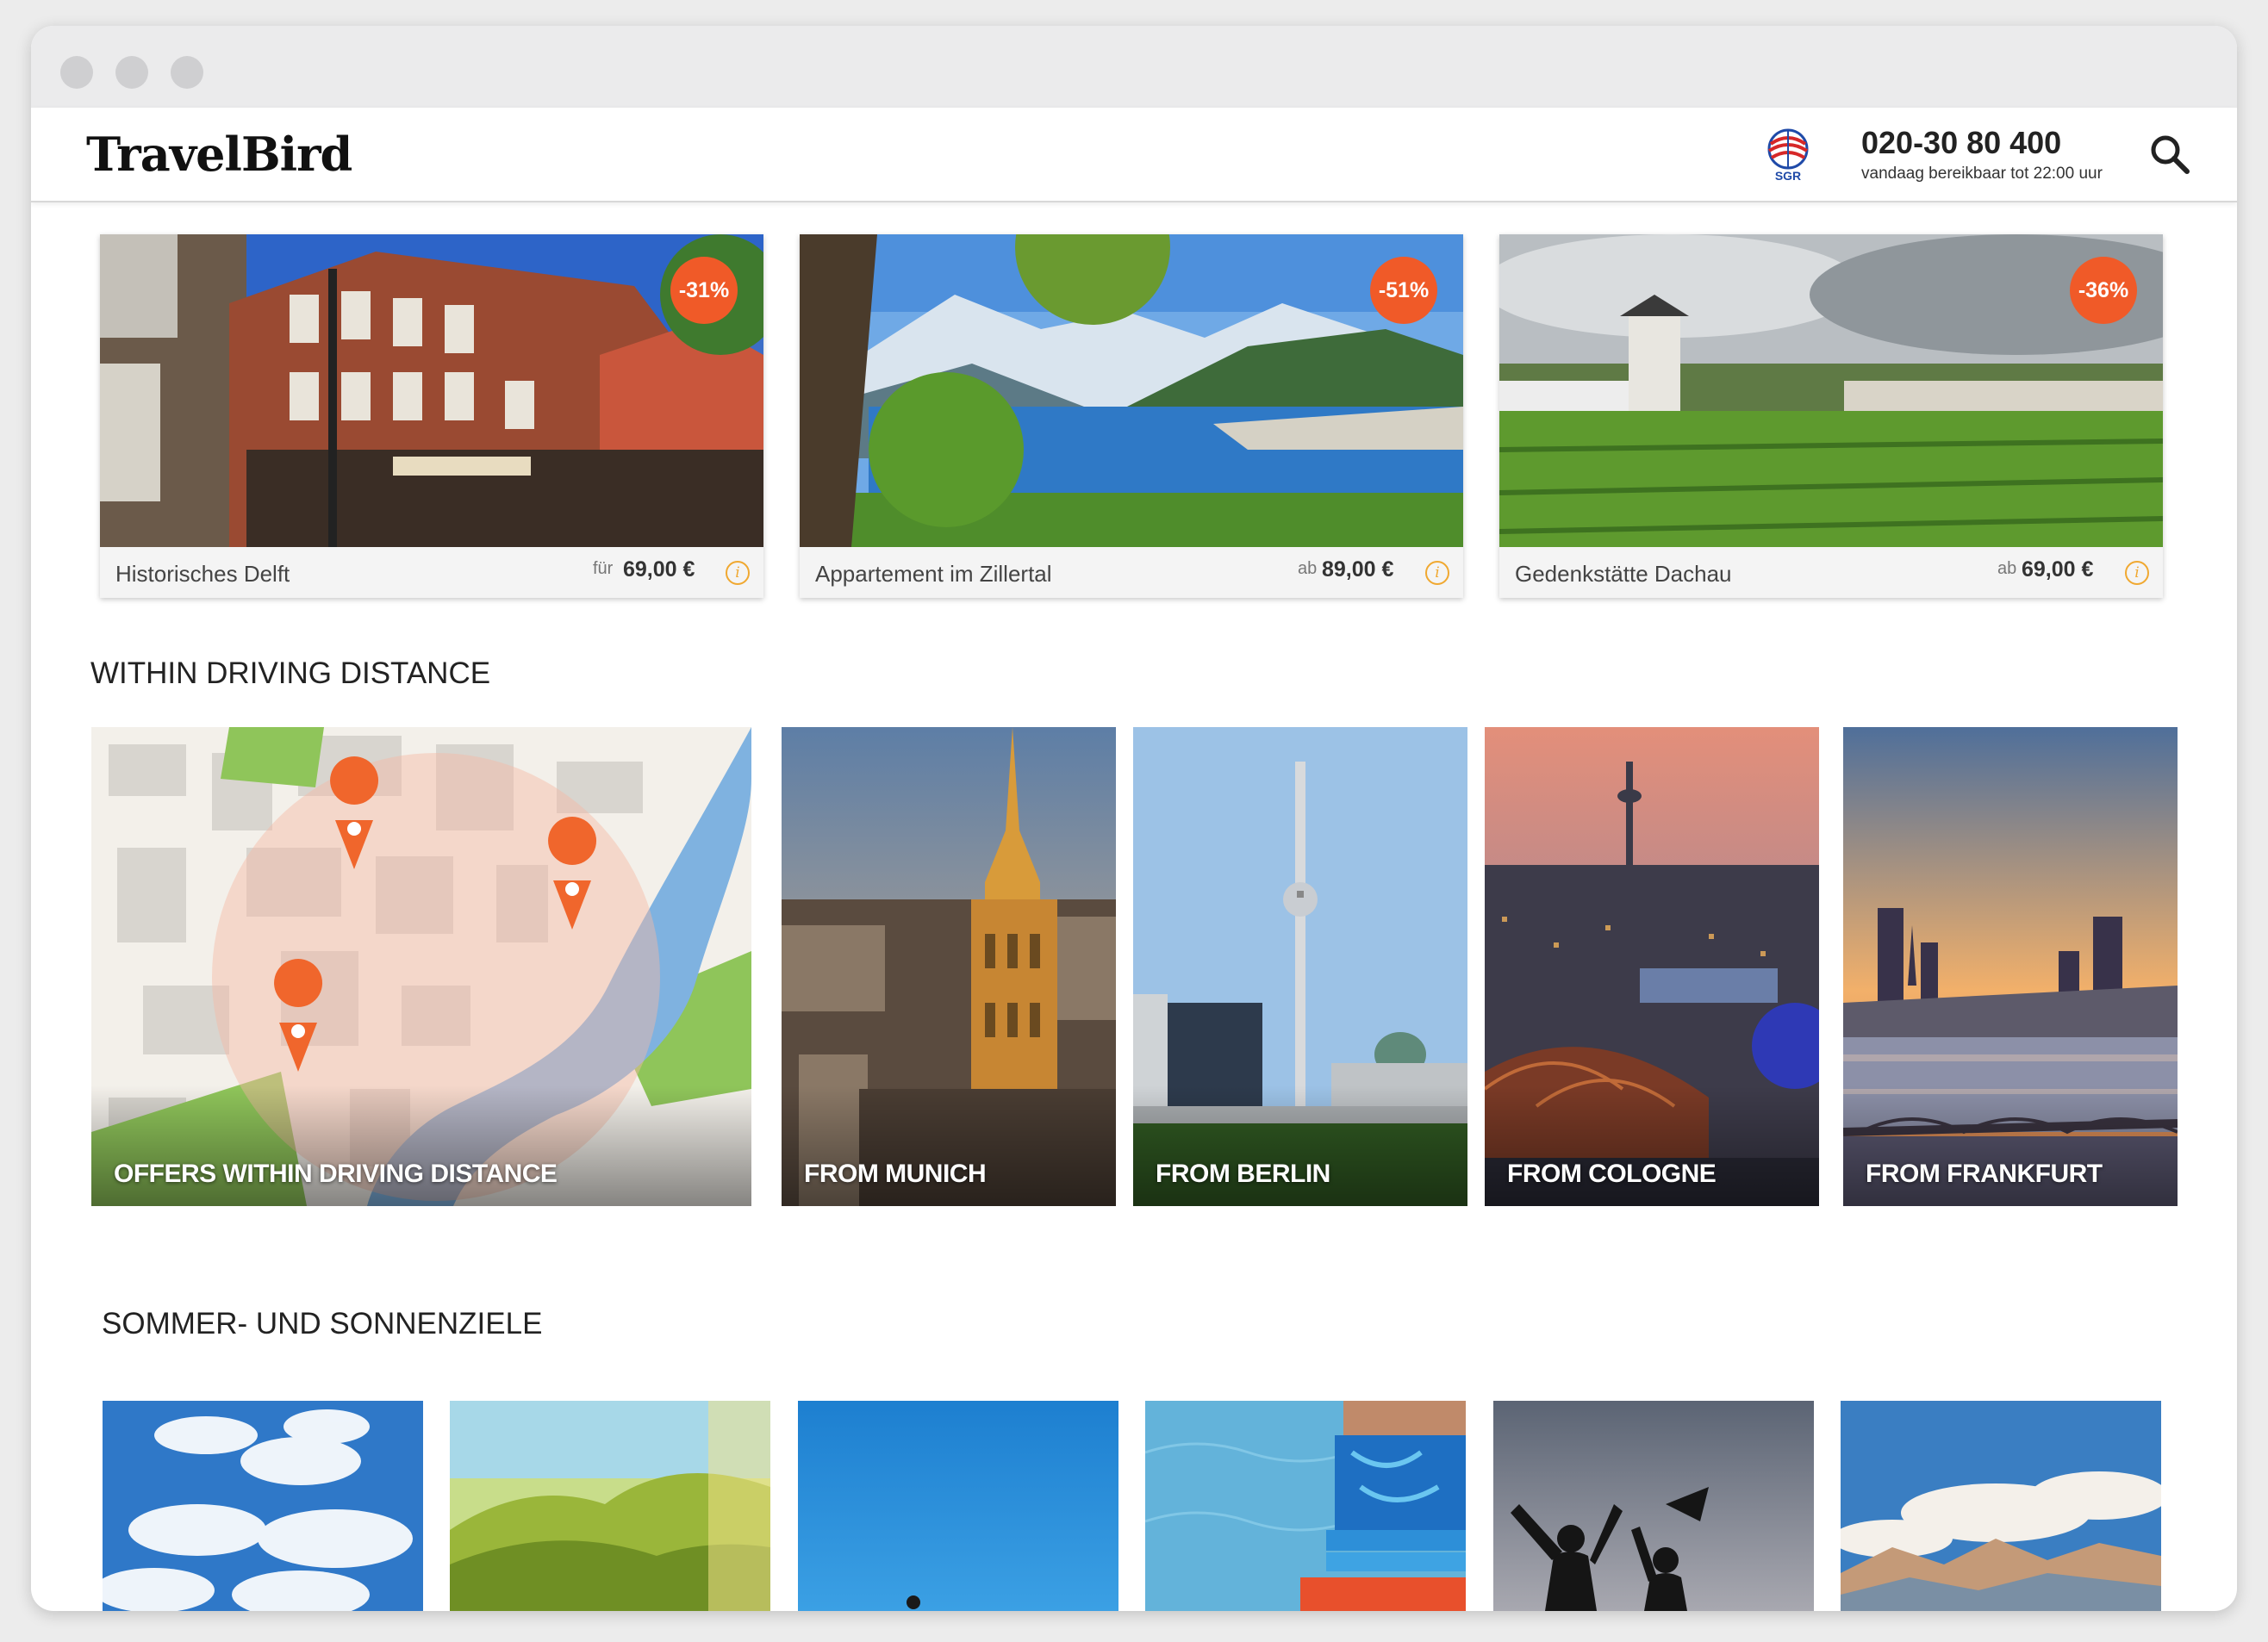  Describe the element at coordinates (1134, 67) in the screenshot. I see `browser-titlebar` at that location.